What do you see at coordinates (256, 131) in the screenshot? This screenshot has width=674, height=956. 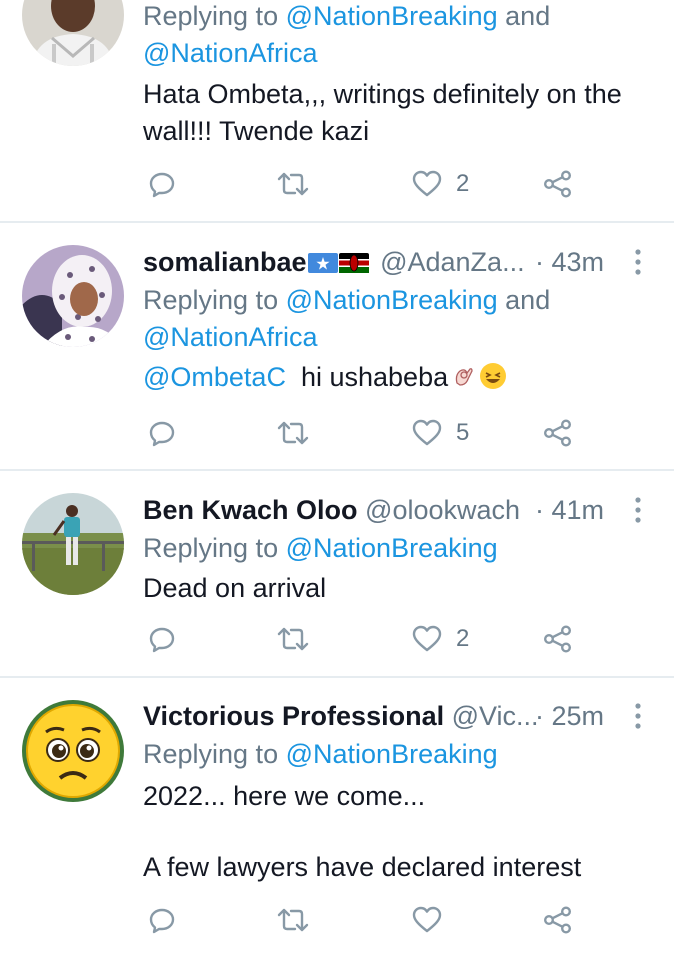 I see `tweet-text: wall!!! Twende kazi` at bounding box center [256, 131].